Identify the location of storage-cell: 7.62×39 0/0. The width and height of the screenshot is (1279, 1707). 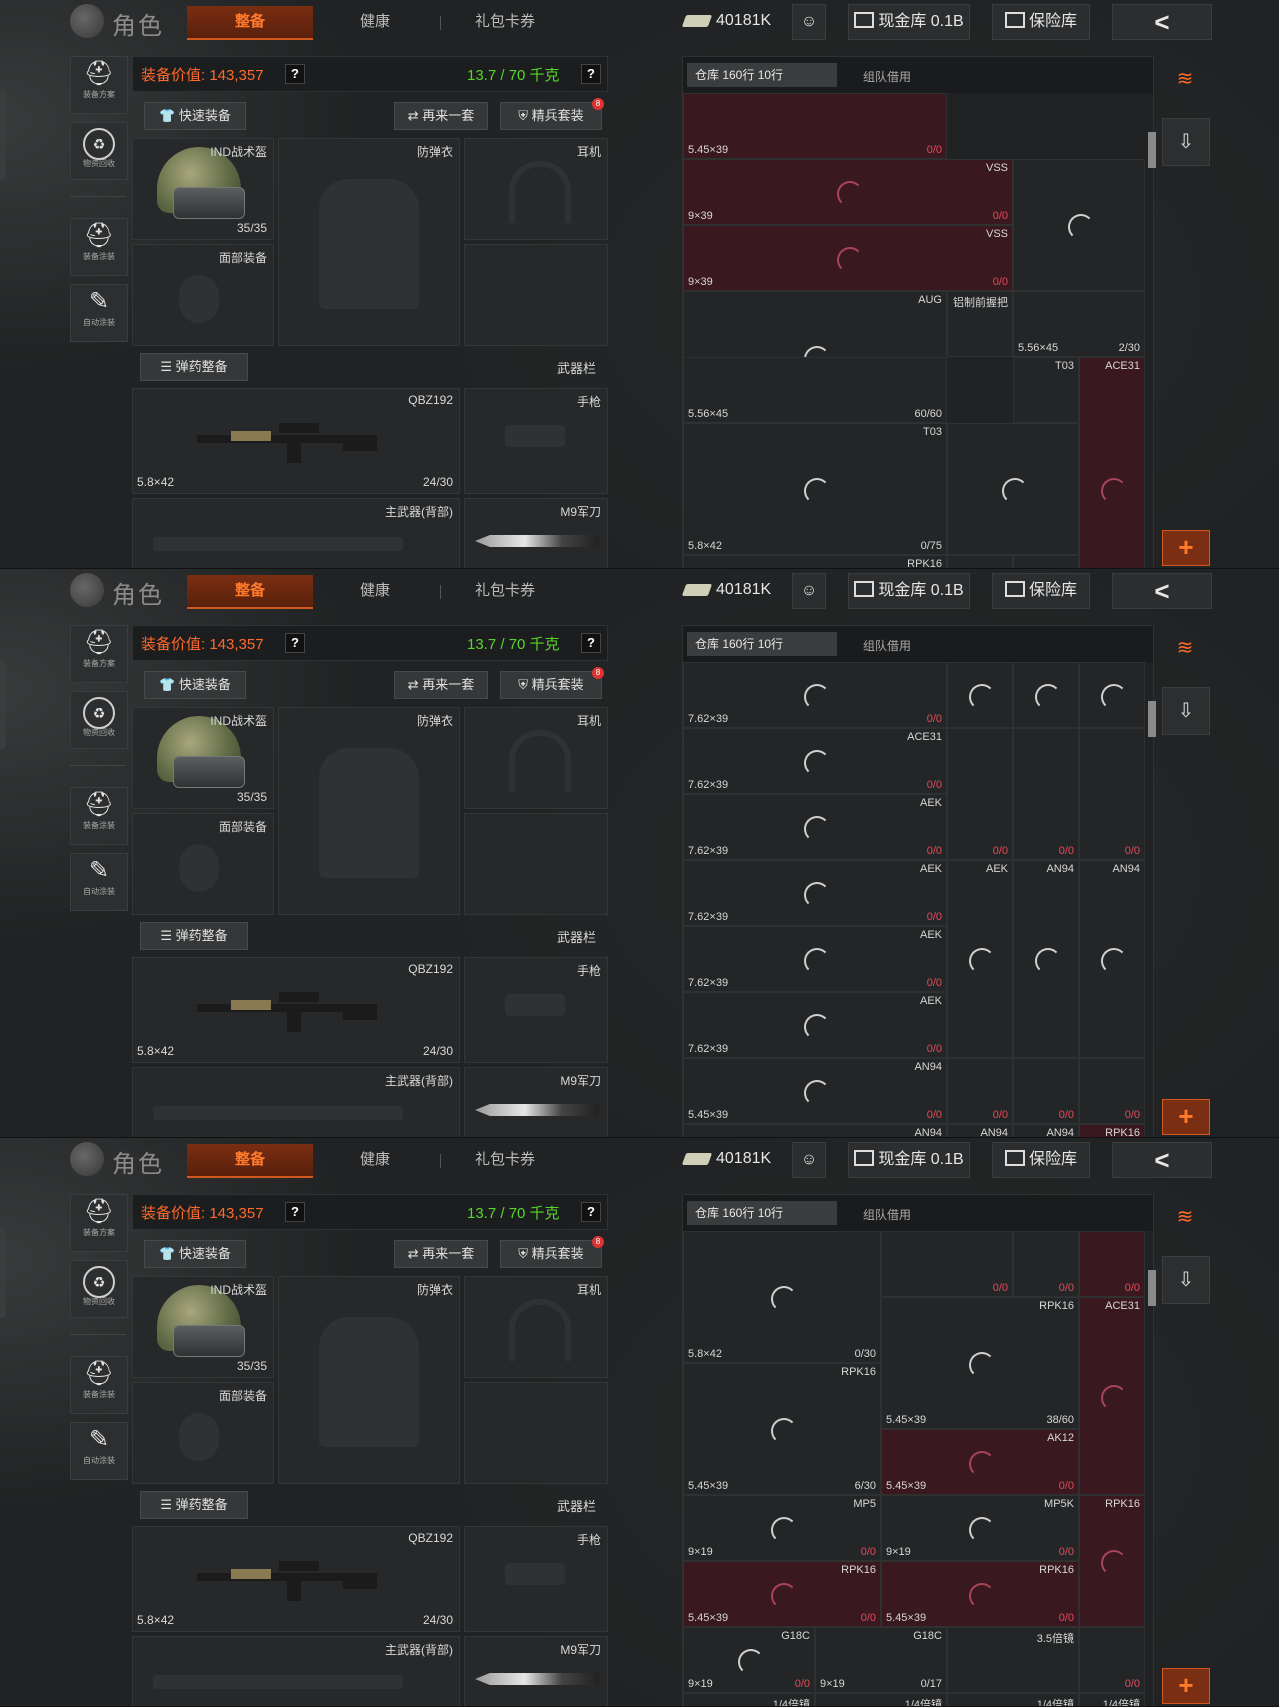
(815, 695).